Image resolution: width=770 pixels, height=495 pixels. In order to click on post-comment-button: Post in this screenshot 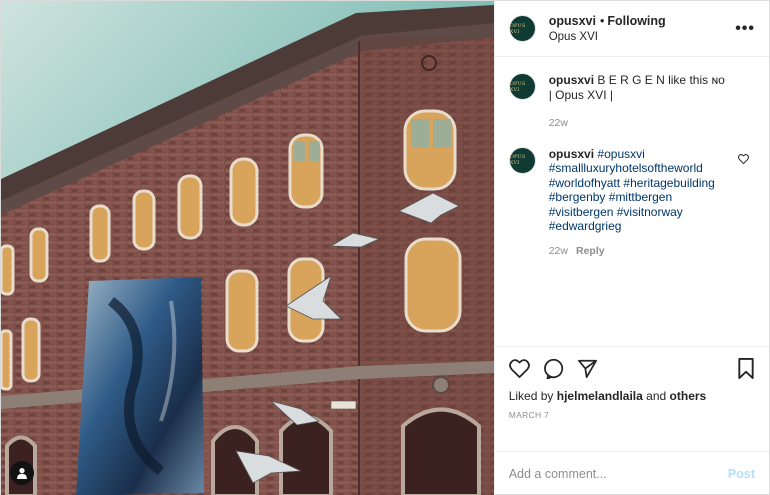, I will do `click(741, 474)`.